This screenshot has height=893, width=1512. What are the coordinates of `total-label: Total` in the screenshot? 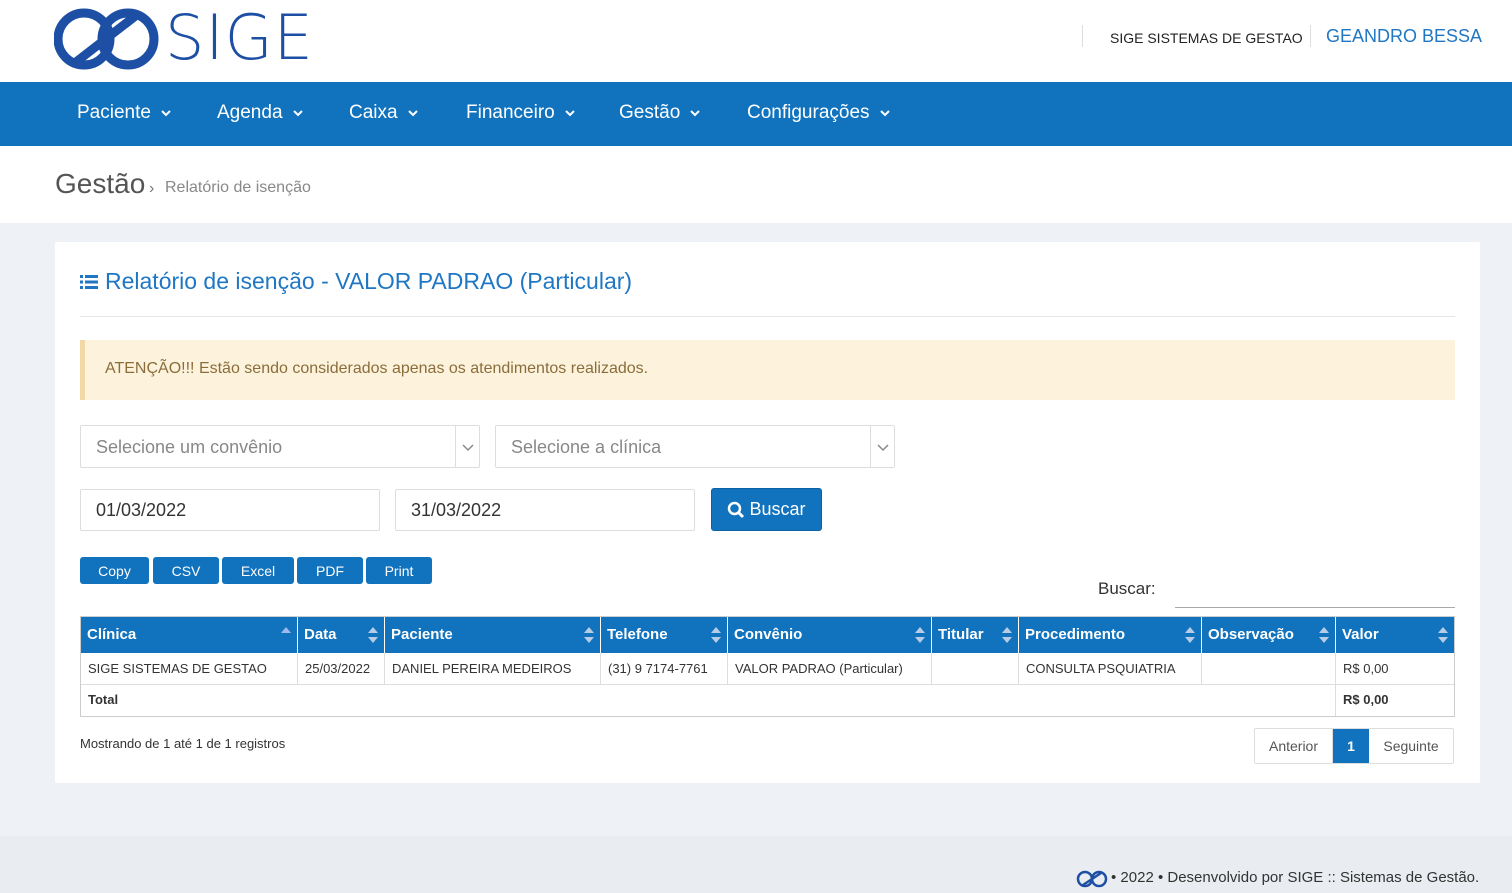 It's located at (708, 700).